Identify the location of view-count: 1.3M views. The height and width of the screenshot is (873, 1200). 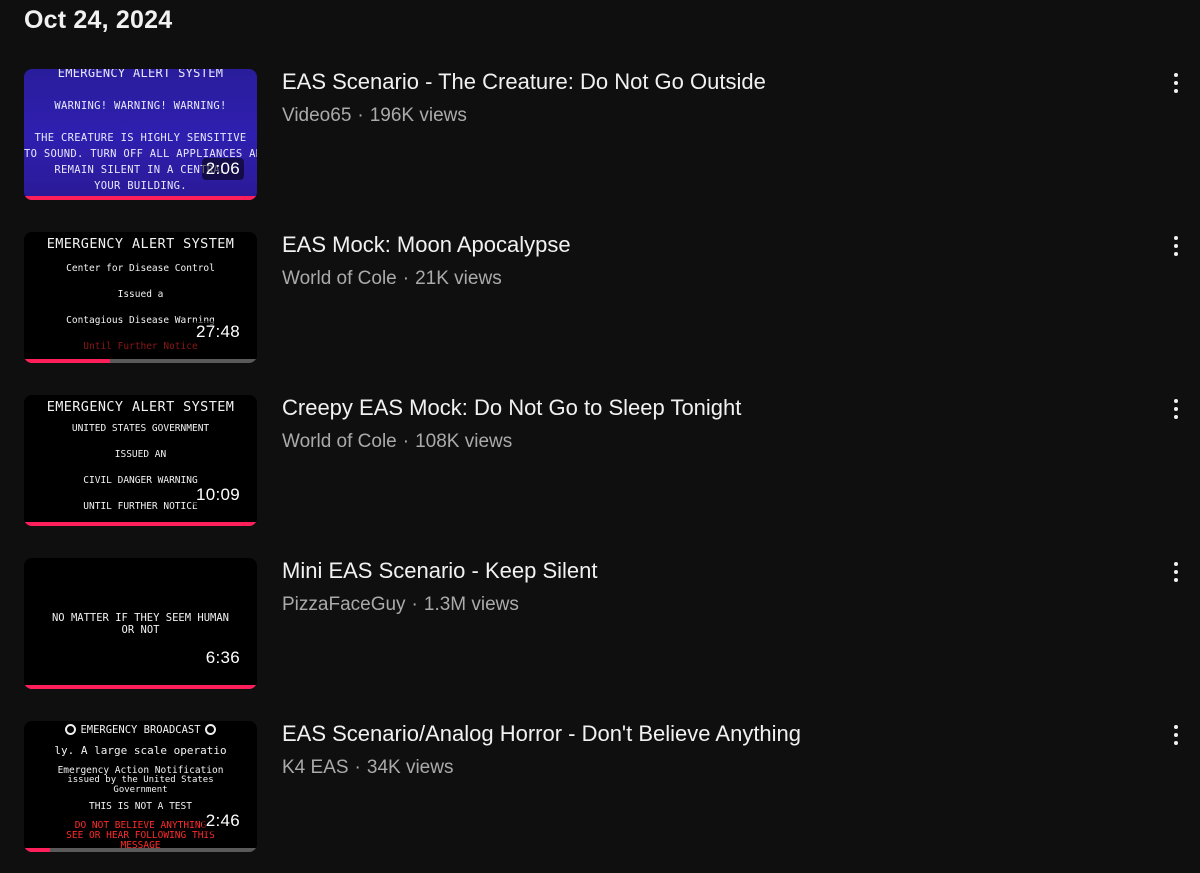
(471, 604).